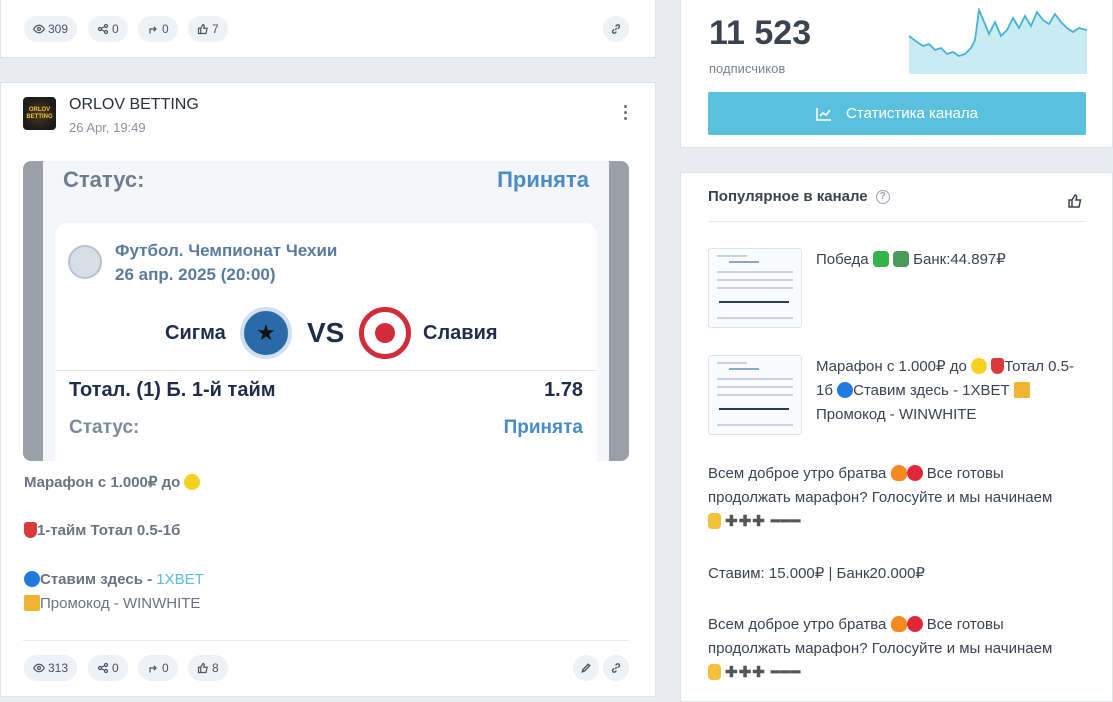 Image resolution: width=1113 pixels, height=702 pixels. I want to click on check-mark-icon, so click(880, 259).